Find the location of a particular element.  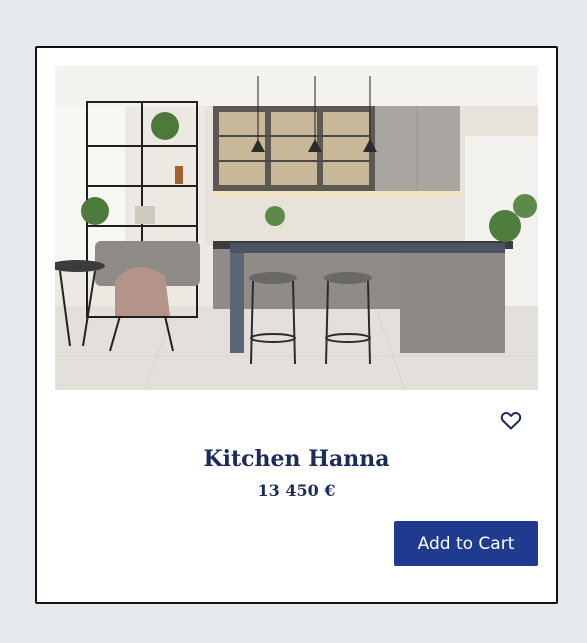

favorite-button is located at coordinates (511, 420).